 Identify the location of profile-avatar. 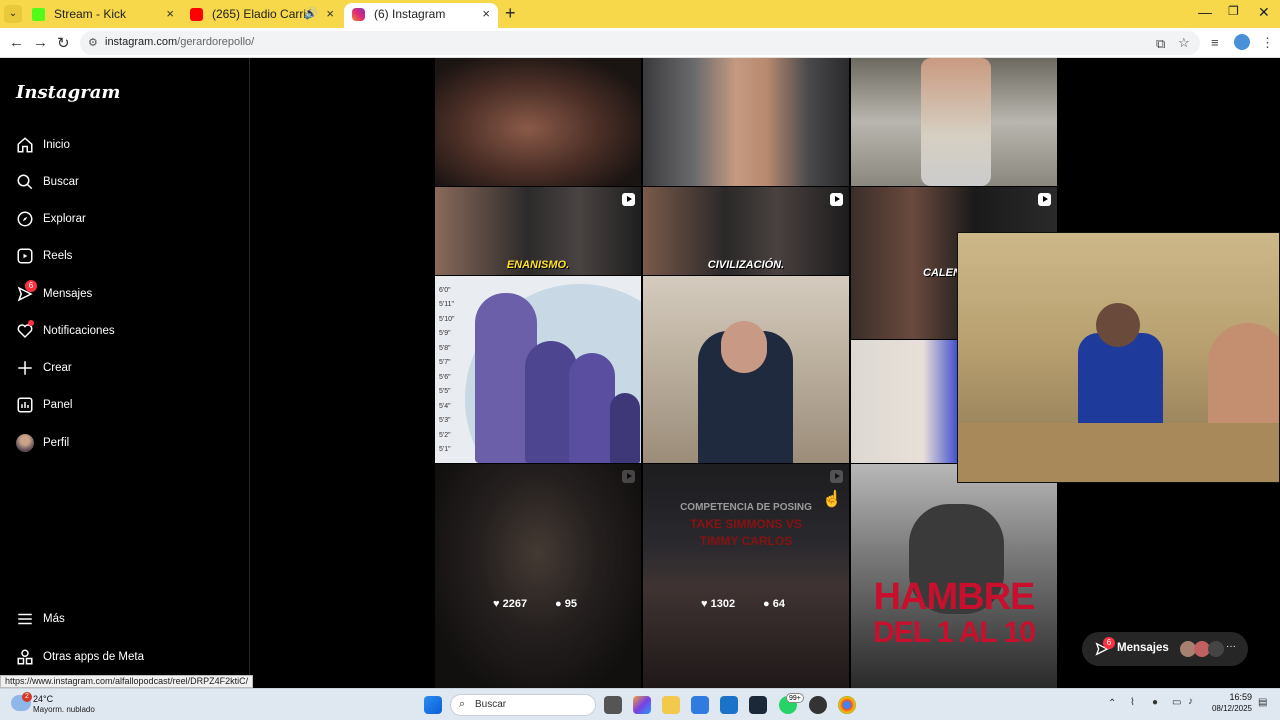
(1242, 42).